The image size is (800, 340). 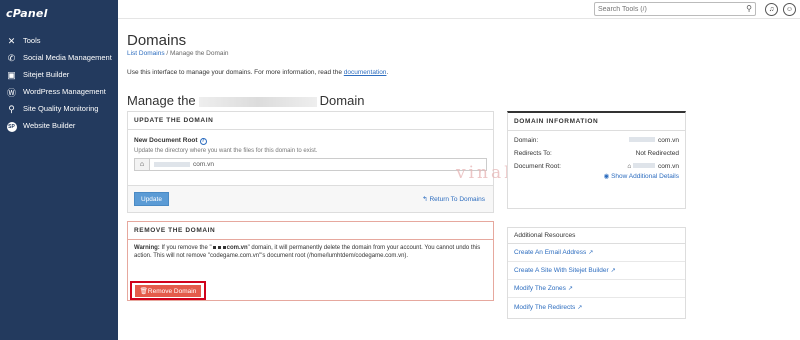 What do you see at coordinates (668, 166) in the screenshot?
I see `info-docroot-value: com.vn` at bounding box center [668, 166].